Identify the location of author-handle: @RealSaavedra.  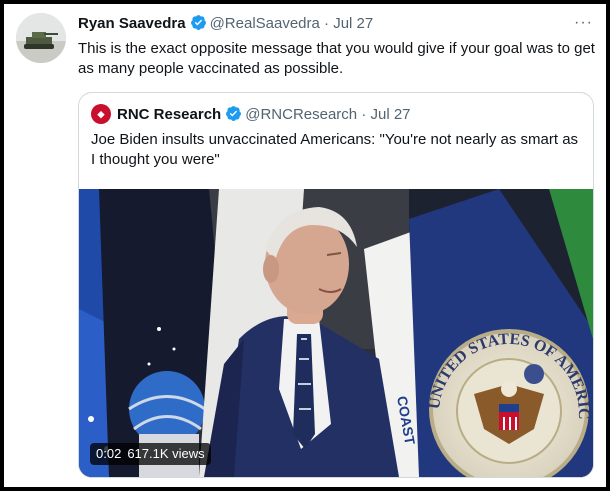
(265, 23).